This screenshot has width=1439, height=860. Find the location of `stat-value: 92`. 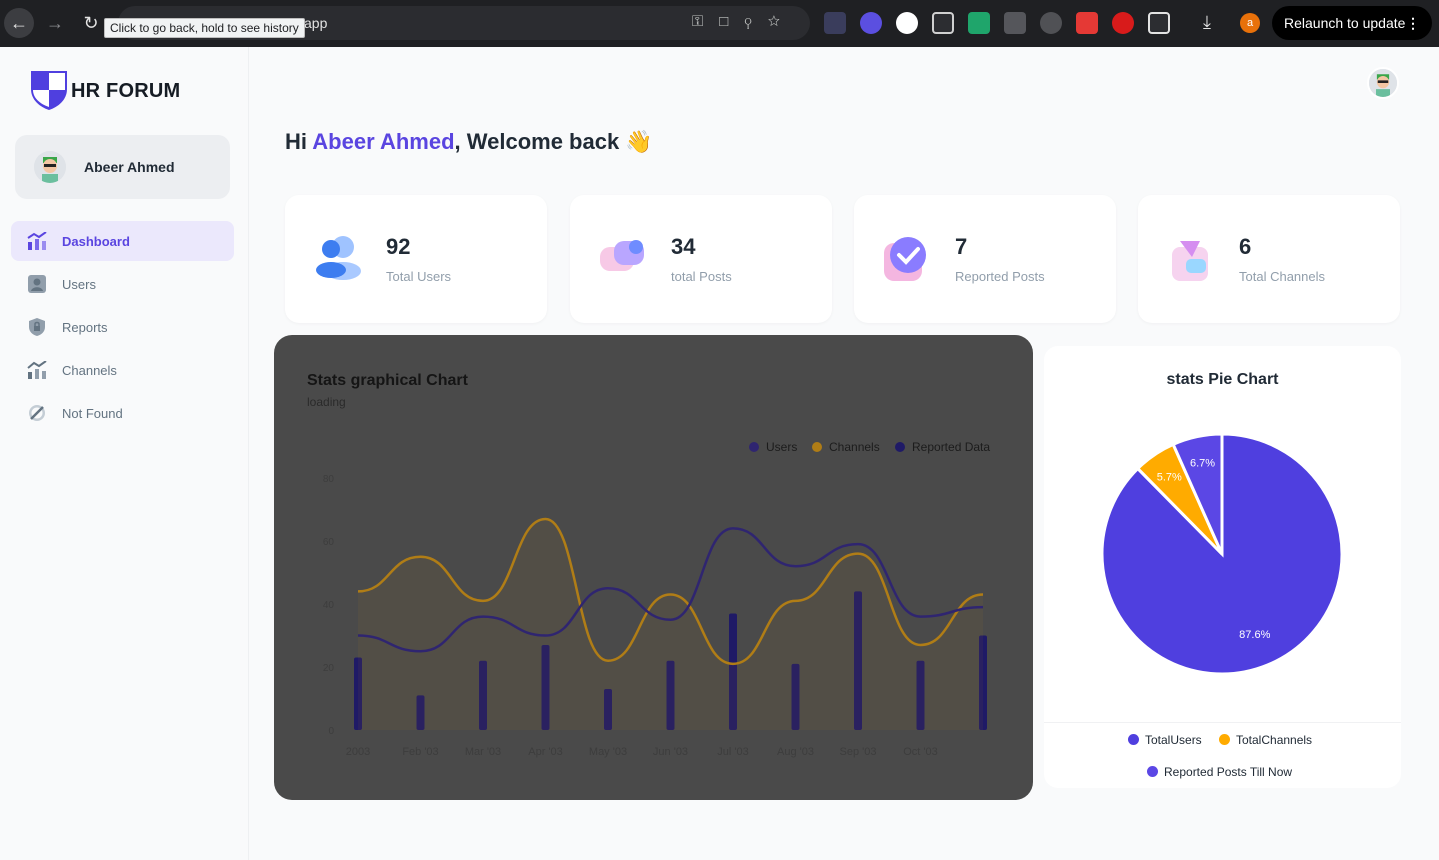

stat-value: 92 is located at coordinates (398, 246).